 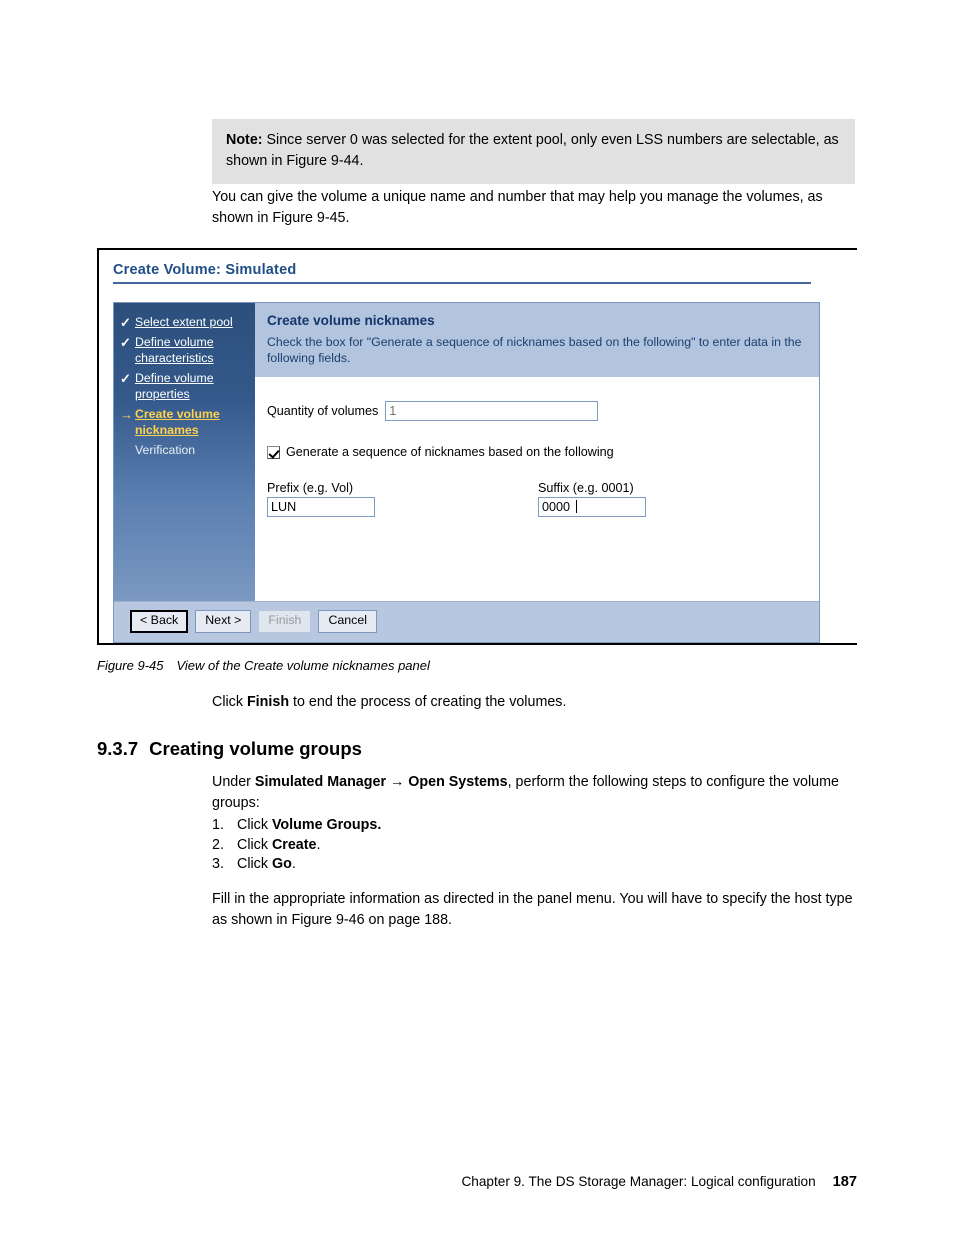 I want to click on step-number: 2., so click(x=218, y=844).